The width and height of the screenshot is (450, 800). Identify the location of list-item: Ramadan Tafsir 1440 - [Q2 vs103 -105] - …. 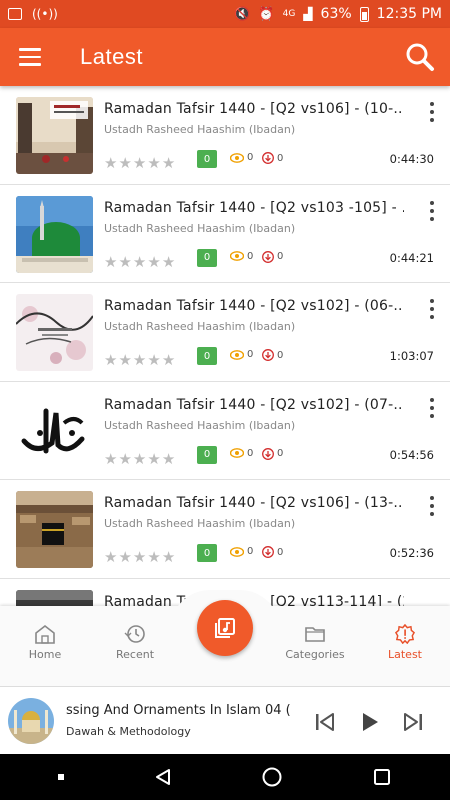
(225, 233).